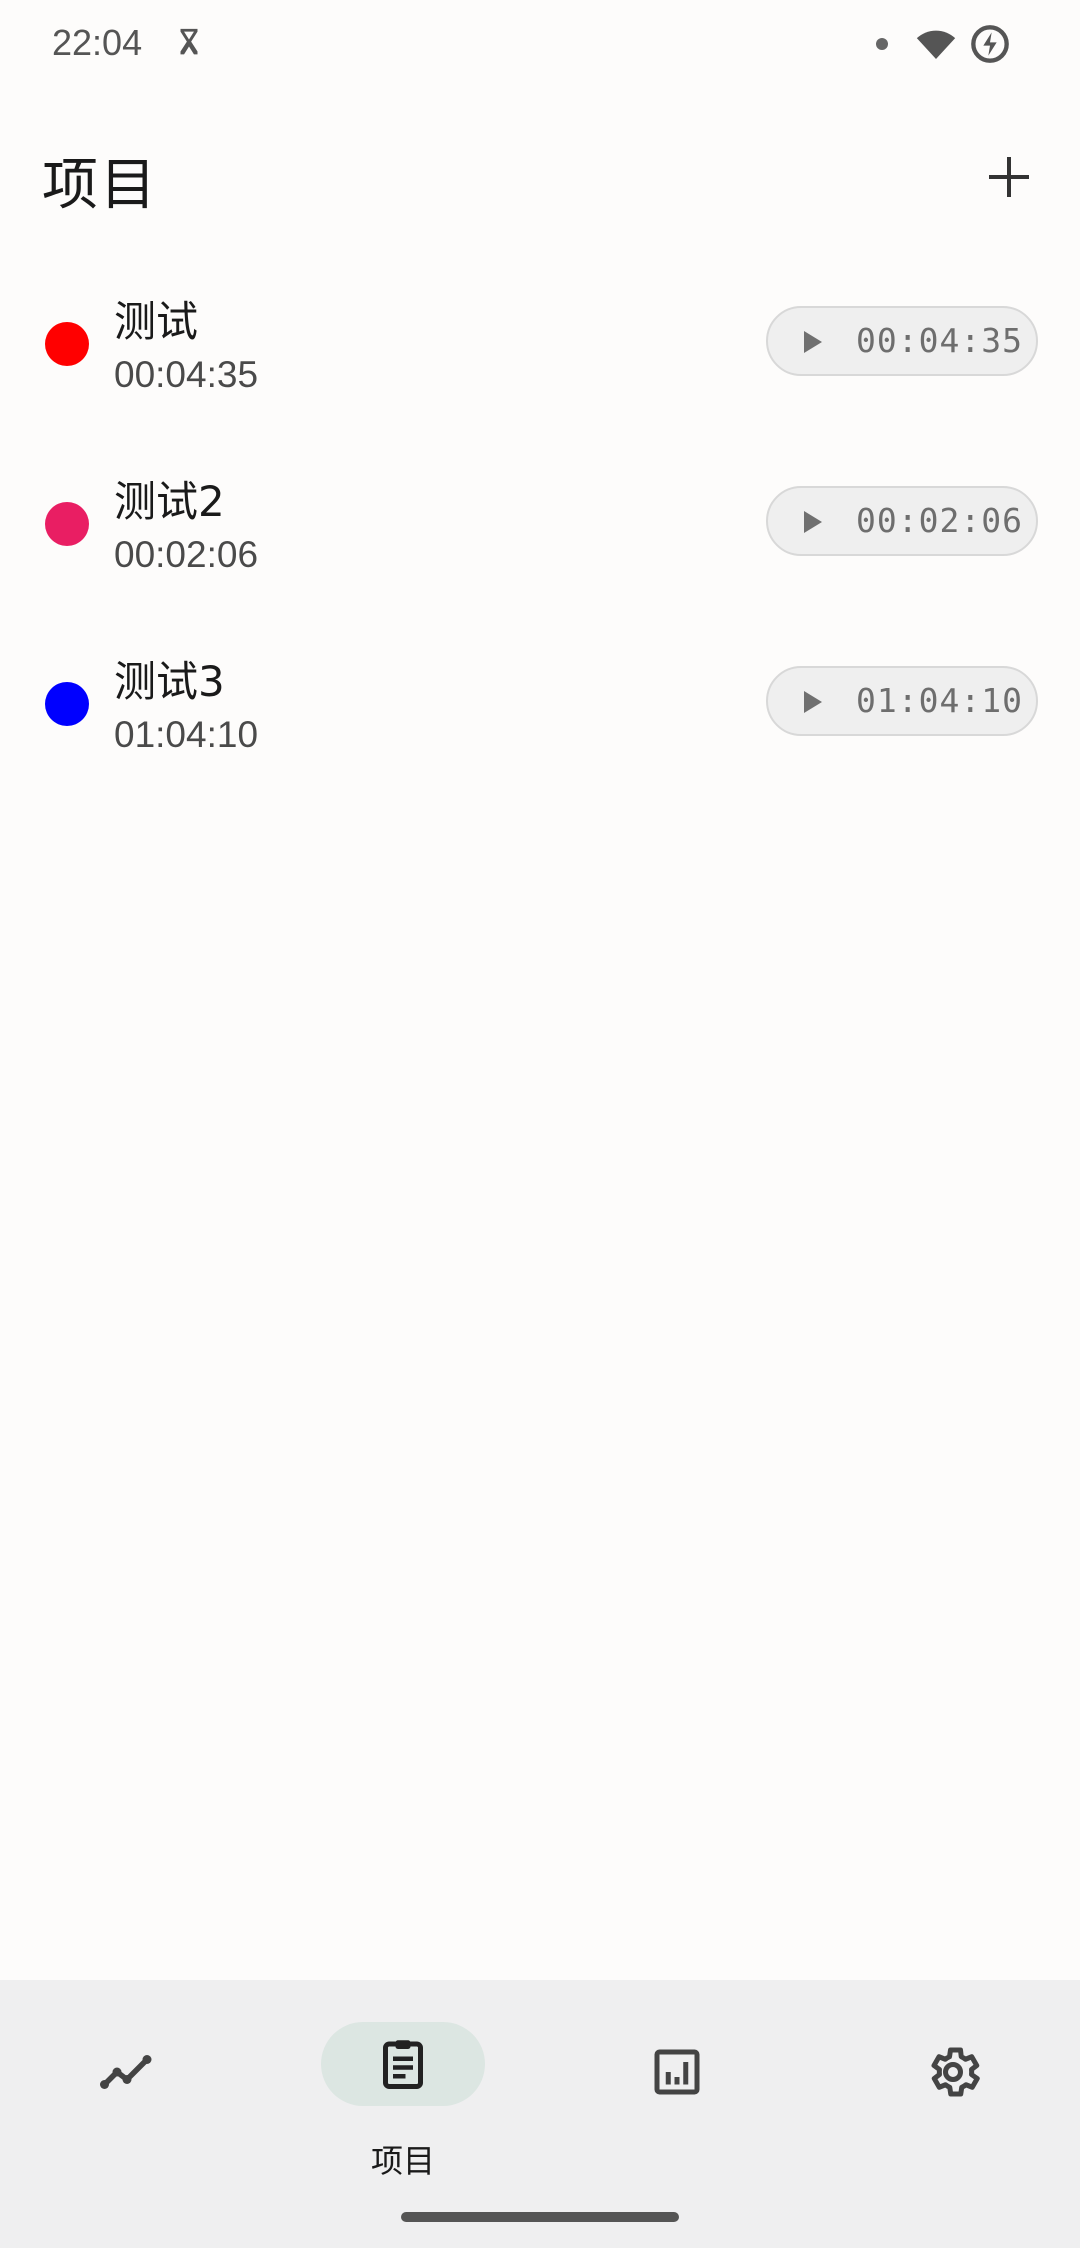  I want to click on clipboard-icon, so click(403, 2064).